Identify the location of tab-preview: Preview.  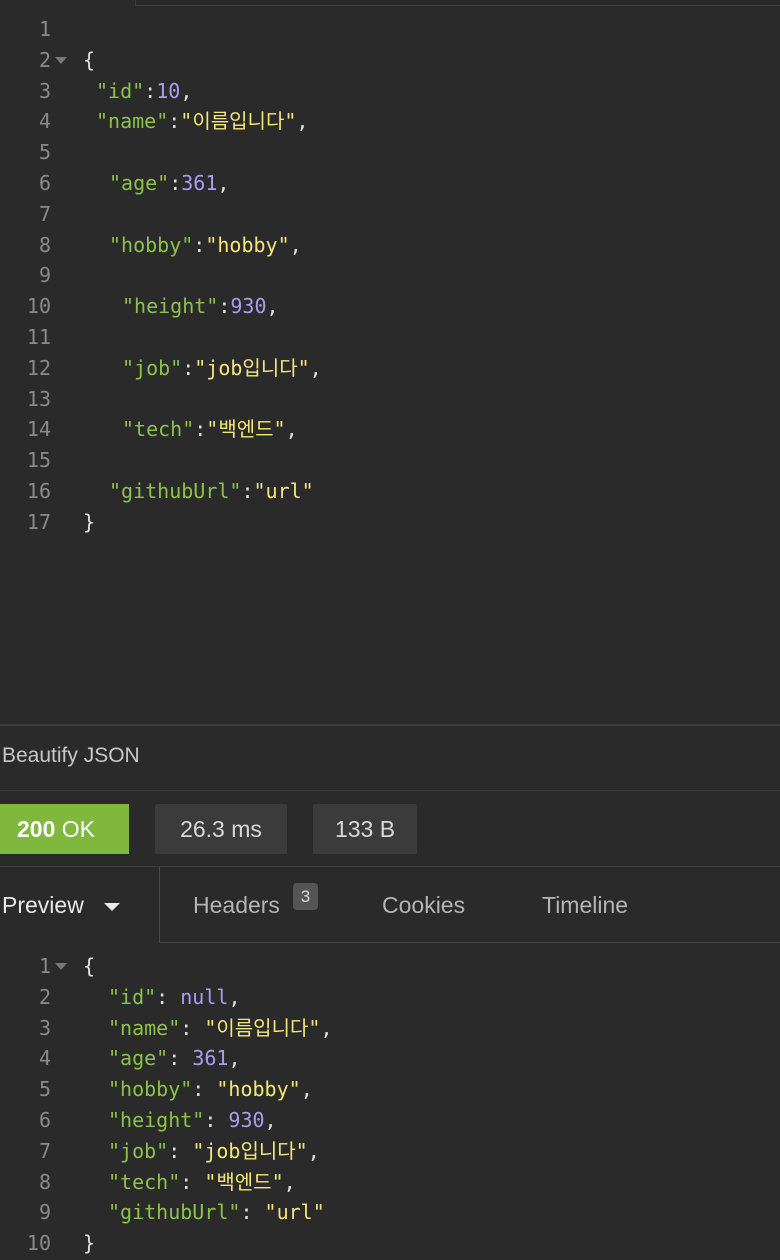
(80, 905).